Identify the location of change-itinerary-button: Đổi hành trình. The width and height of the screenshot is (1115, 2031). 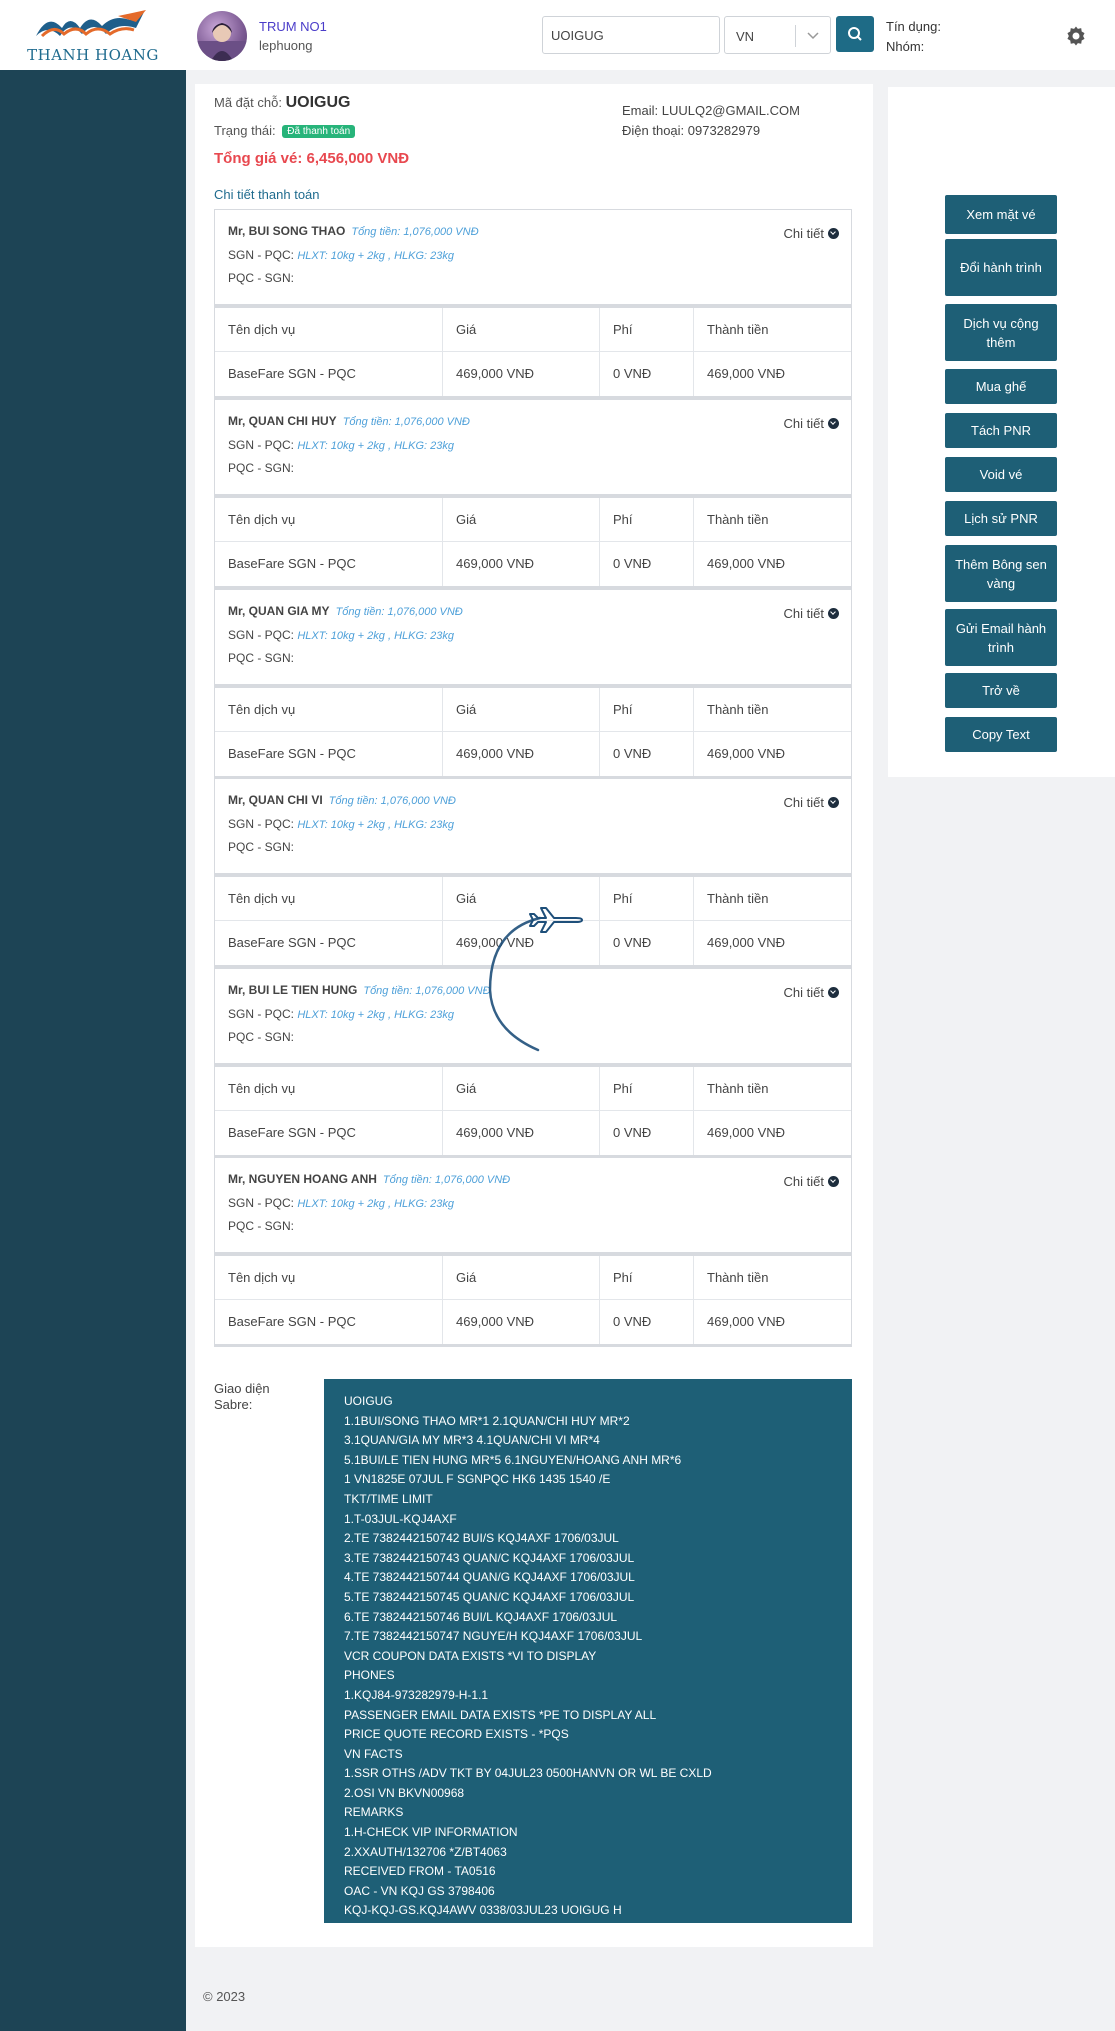
(1001, 267).